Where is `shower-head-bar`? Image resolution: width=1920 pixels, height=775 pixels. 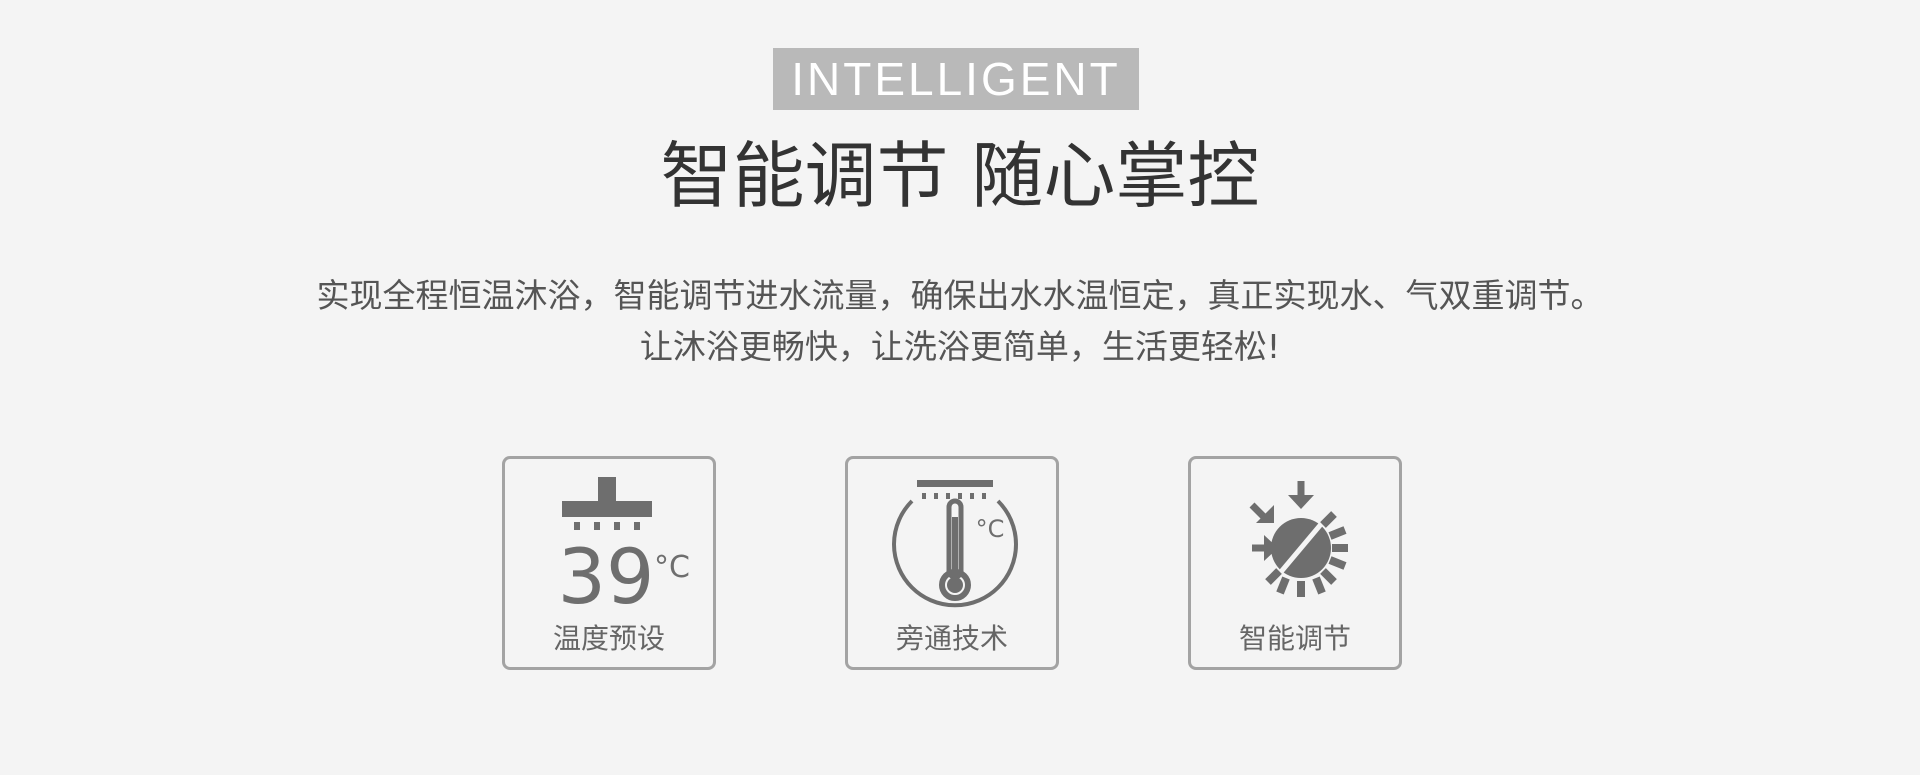 shower-head-bar is located at coordinates (607, 509).